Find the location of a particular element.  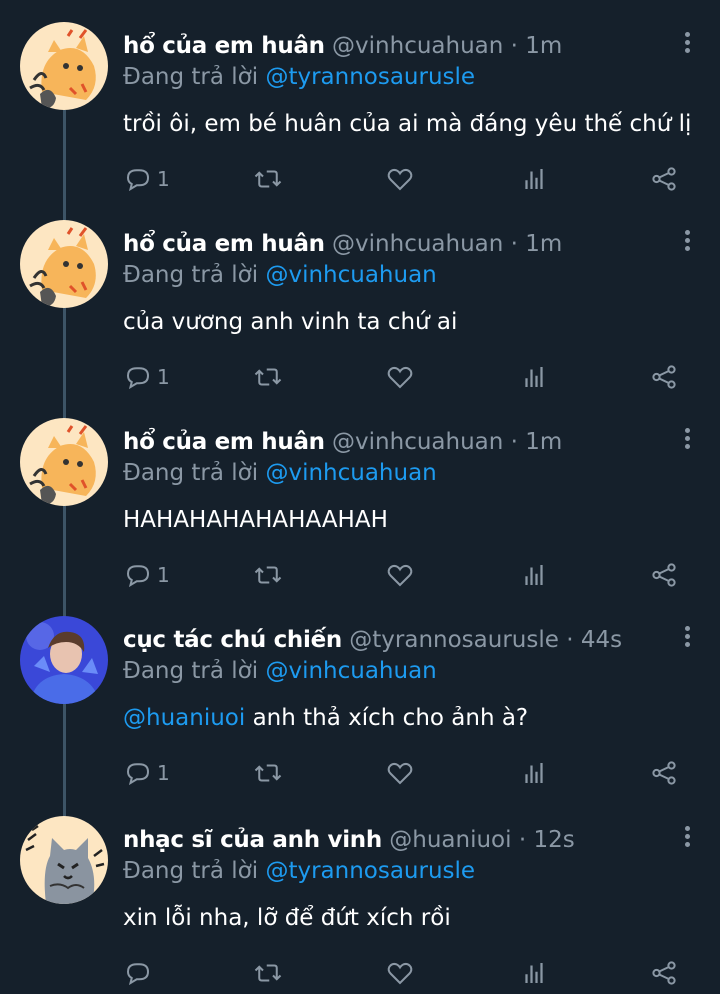

timestamp: 44s is located at coordinates (601, 640).